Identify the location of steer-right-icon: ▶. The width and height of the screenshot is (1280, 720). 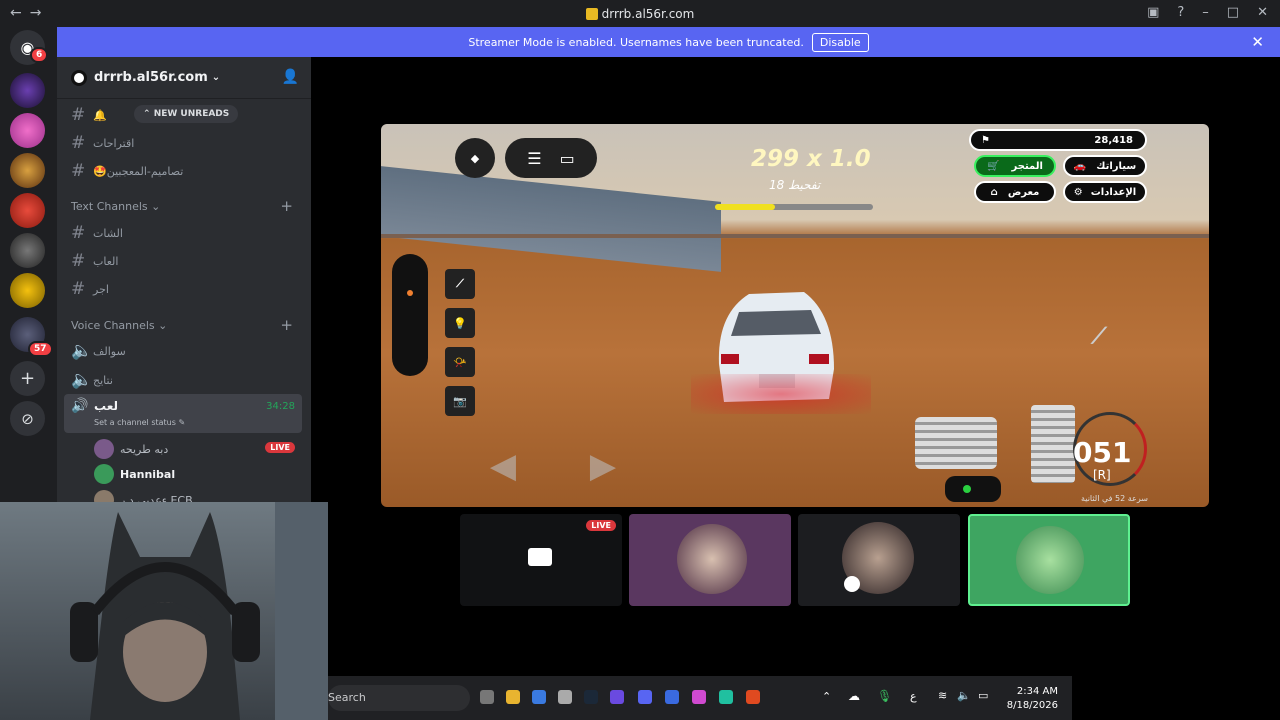
(603, 466).